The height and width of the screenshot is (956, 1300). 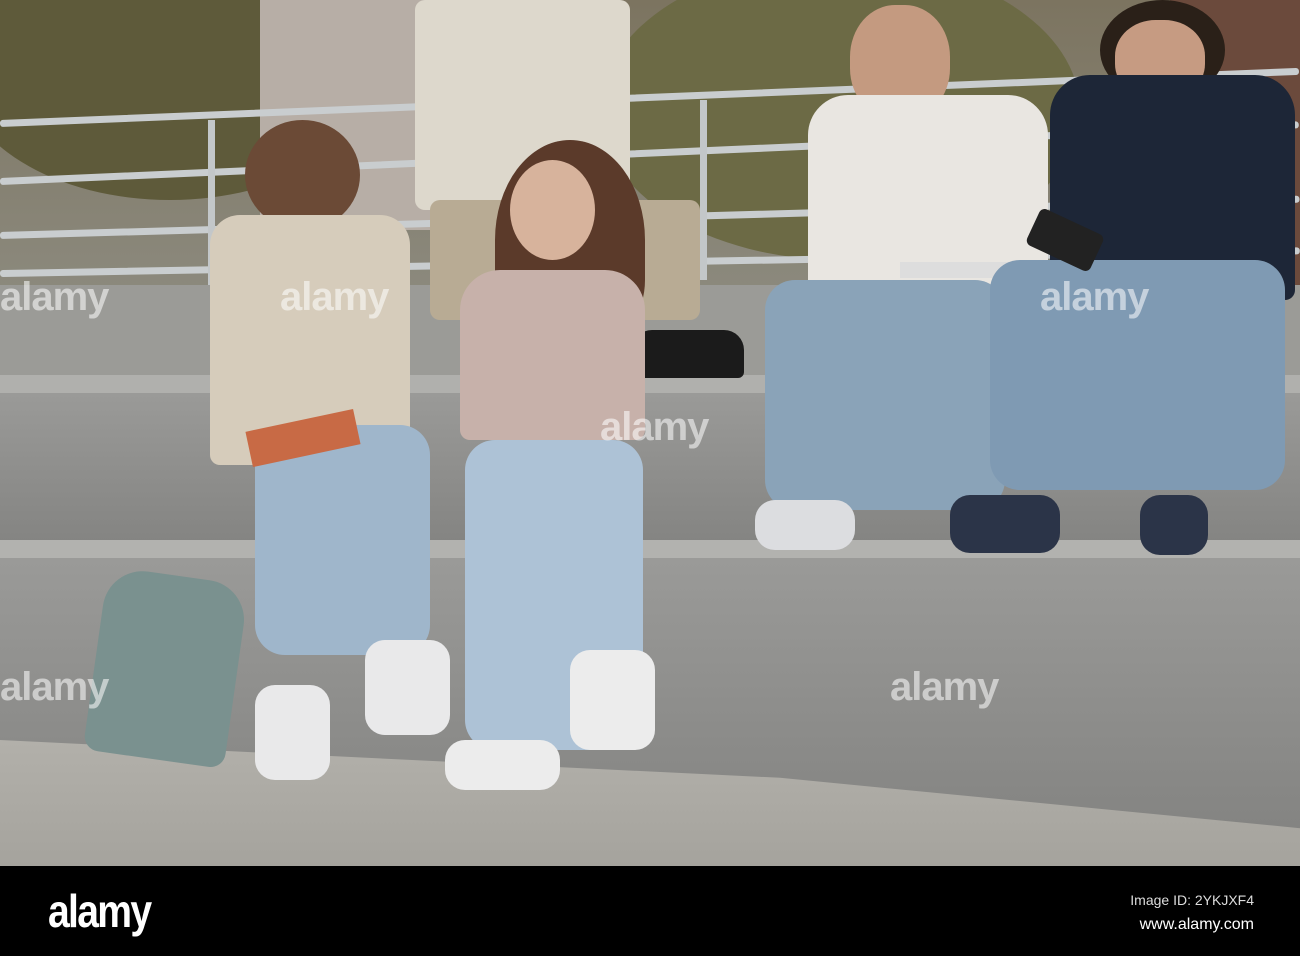 What do you see at coordinates (552, 210) in the screenshot?
I see `woman-middle-face` at bounding box center [552, 210].